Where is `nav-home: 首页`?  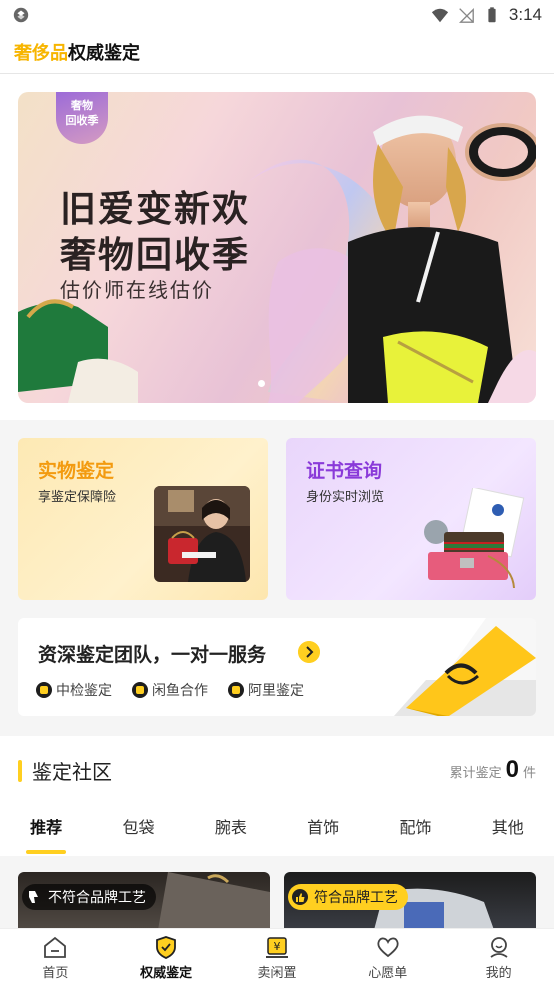 nav-home: 首页 is located at coordinates (55, 958).